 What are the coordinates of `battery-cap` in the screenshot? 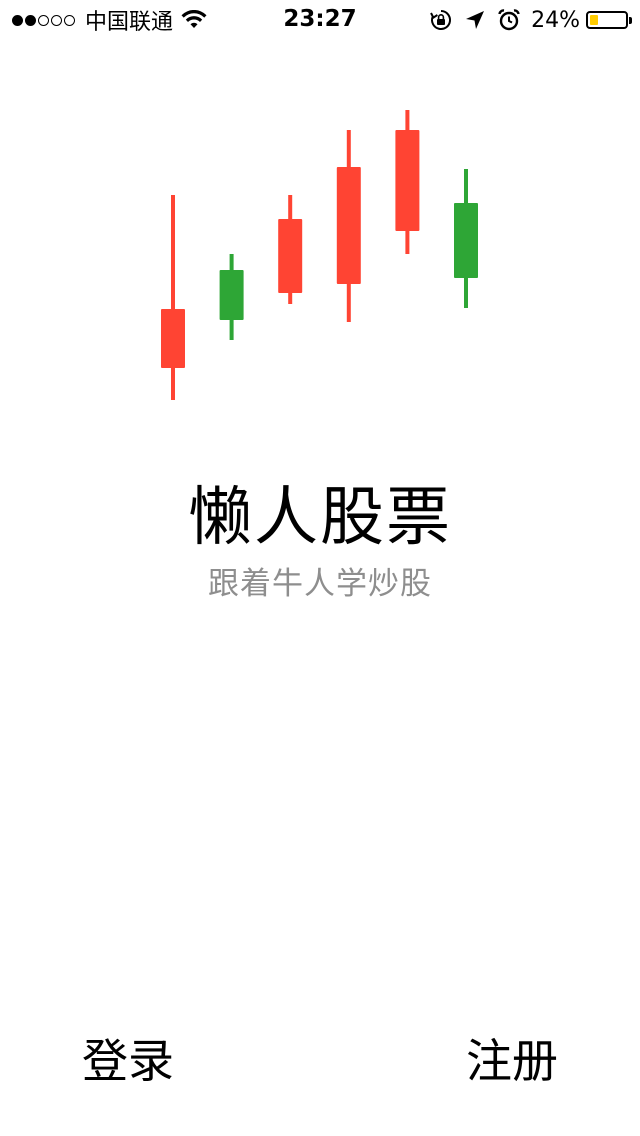 It's located at (630, 20).